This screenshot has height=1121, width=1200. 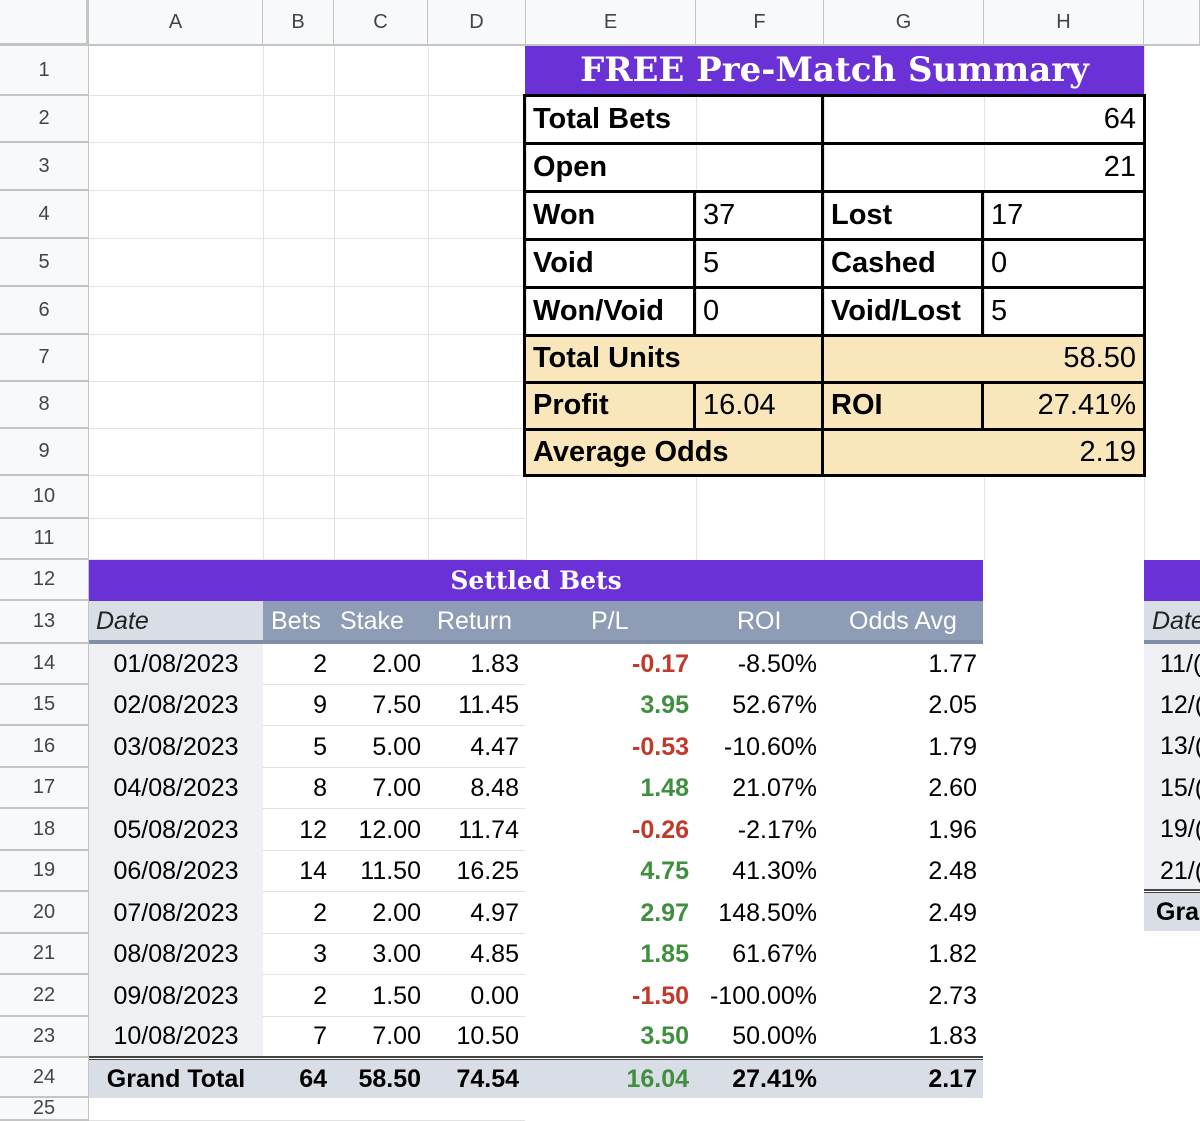 I want to click on cell-stake: 2.00, so click(x=381, y=913).